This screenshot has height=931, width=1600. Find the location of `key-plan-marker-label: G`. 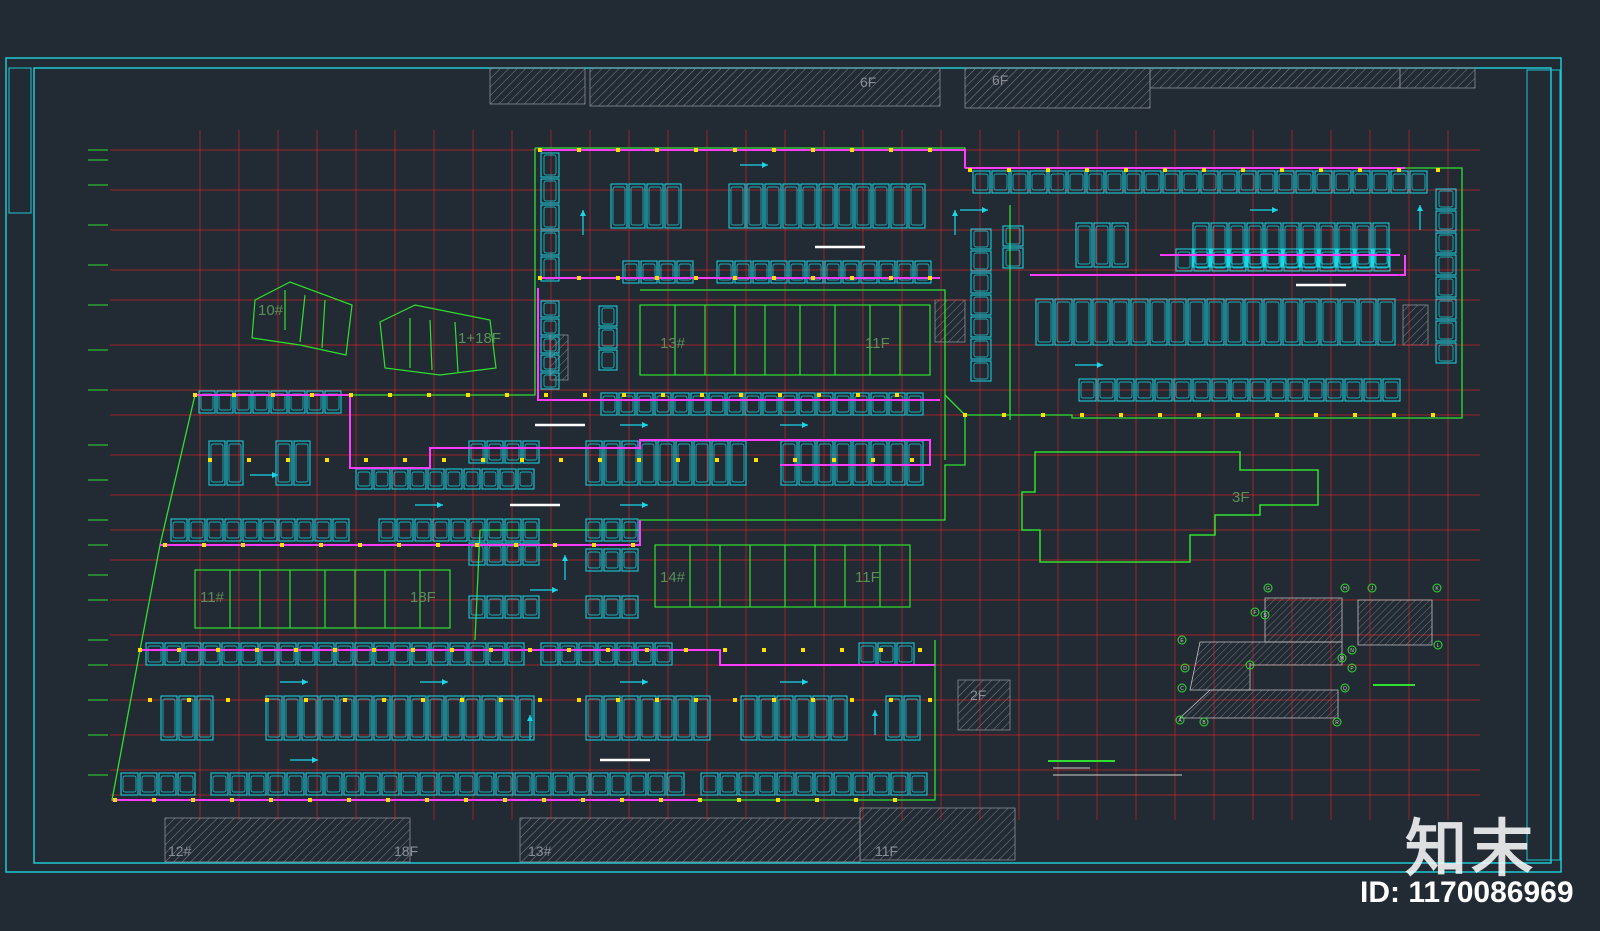

key-plan-marker-label: G is located at coordinates (1268, 589).